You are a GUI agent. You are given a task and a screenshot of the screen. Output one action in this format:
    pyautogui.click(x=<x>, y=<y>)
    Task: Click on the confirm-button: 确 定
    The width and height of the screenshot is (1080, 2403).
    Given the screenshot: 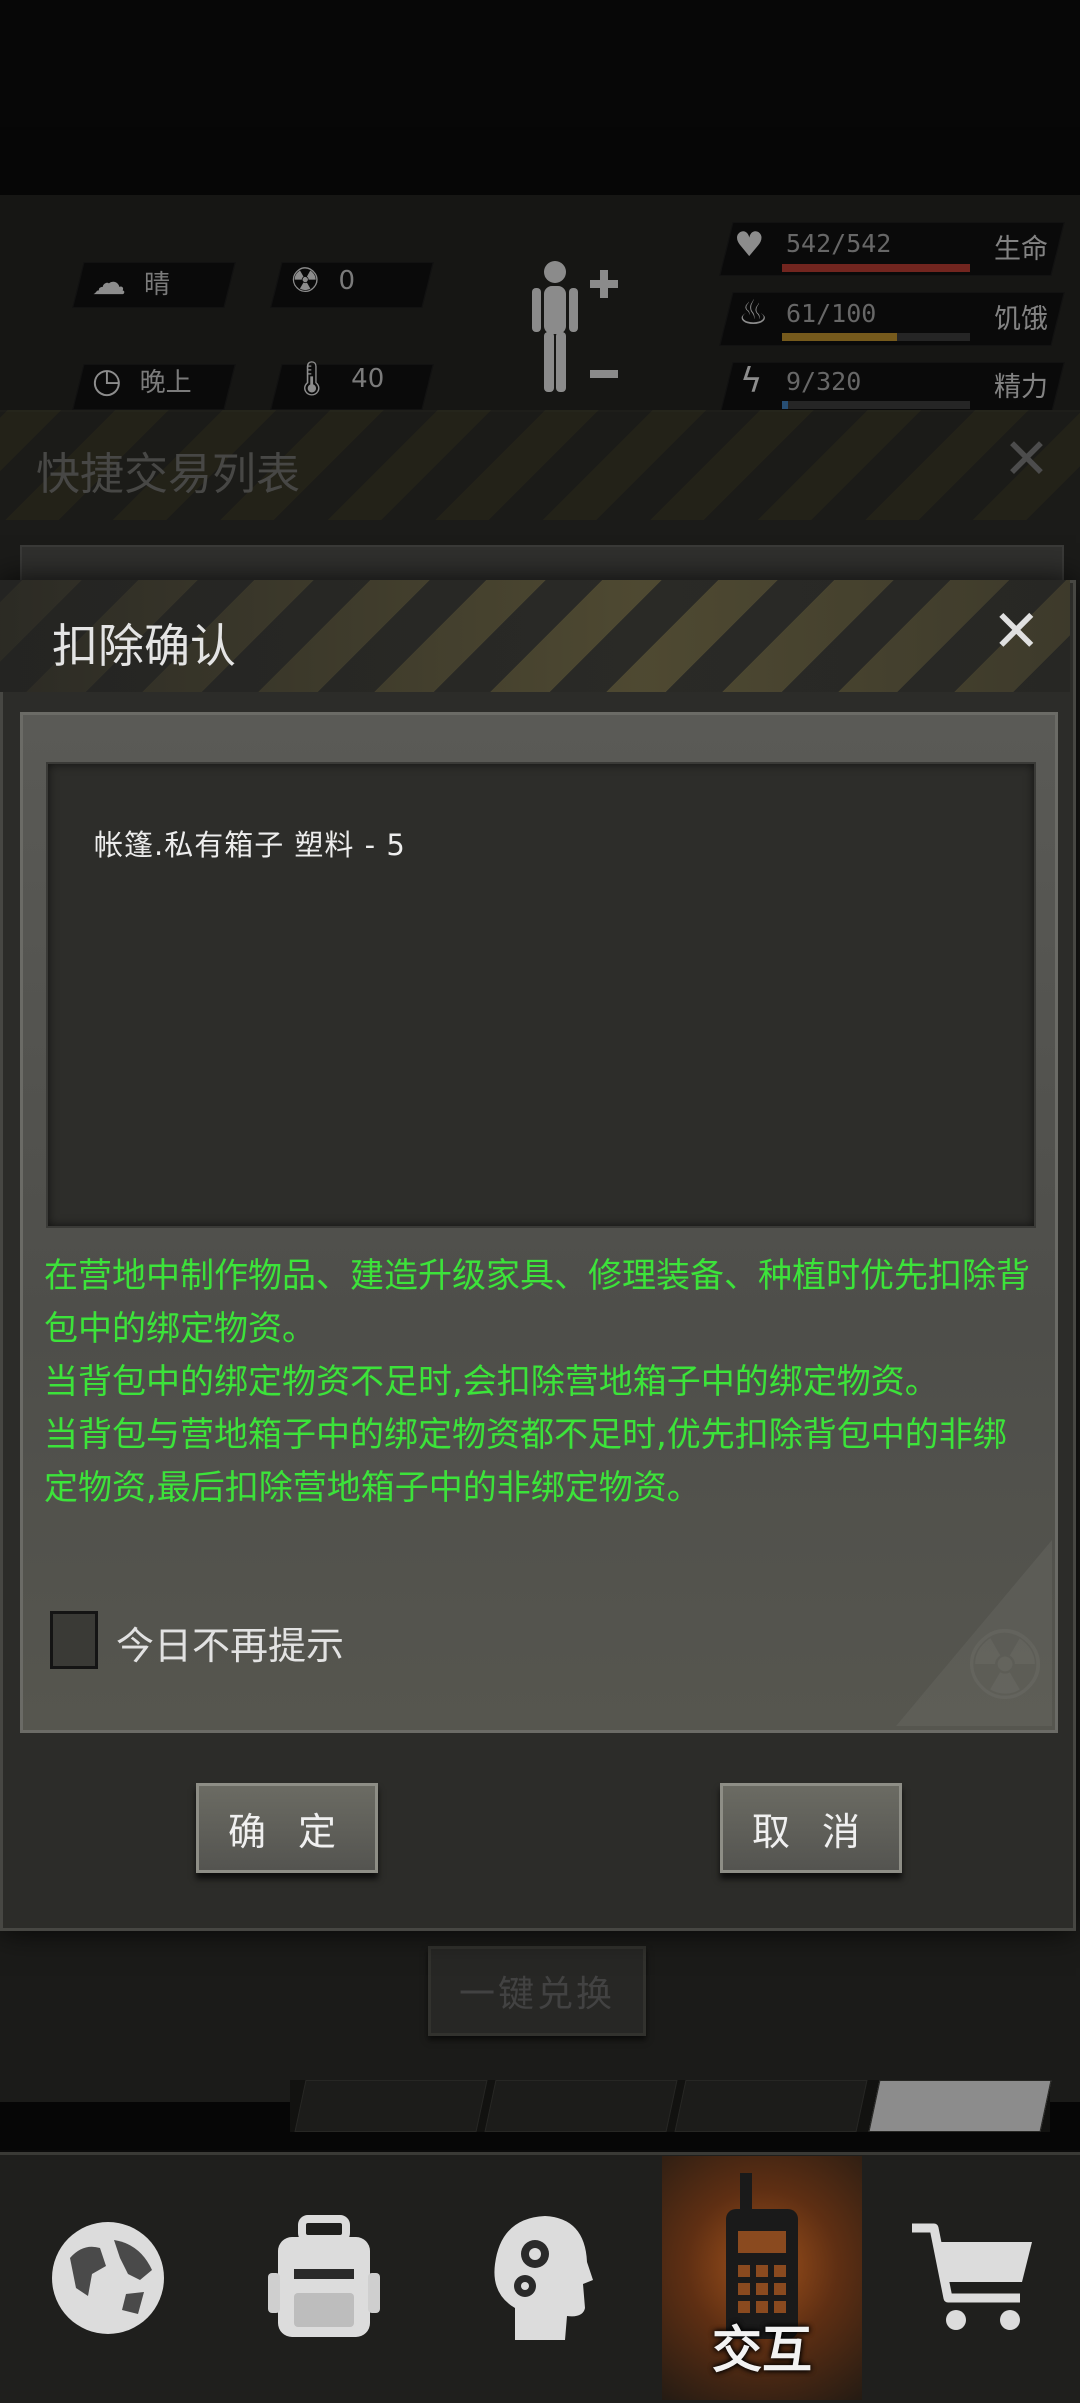 What is the action you would take?
    pyautogui.click(x=287, y=1828)
    